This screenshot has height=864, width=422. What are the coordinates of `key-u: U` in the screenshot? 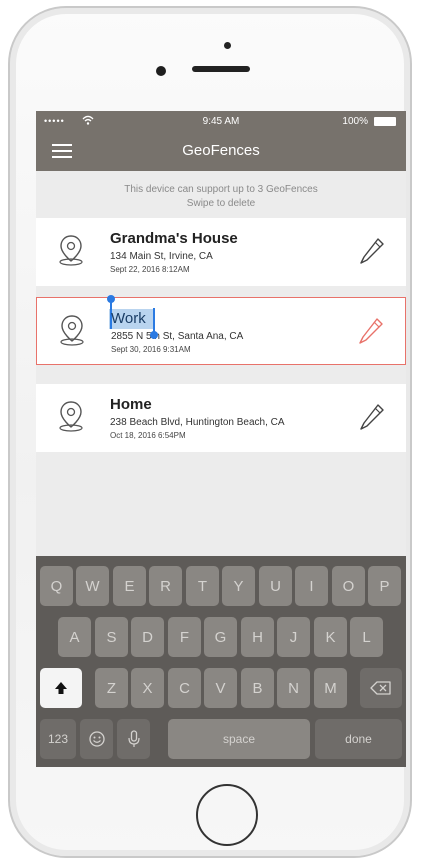 It's located at (275, 586).